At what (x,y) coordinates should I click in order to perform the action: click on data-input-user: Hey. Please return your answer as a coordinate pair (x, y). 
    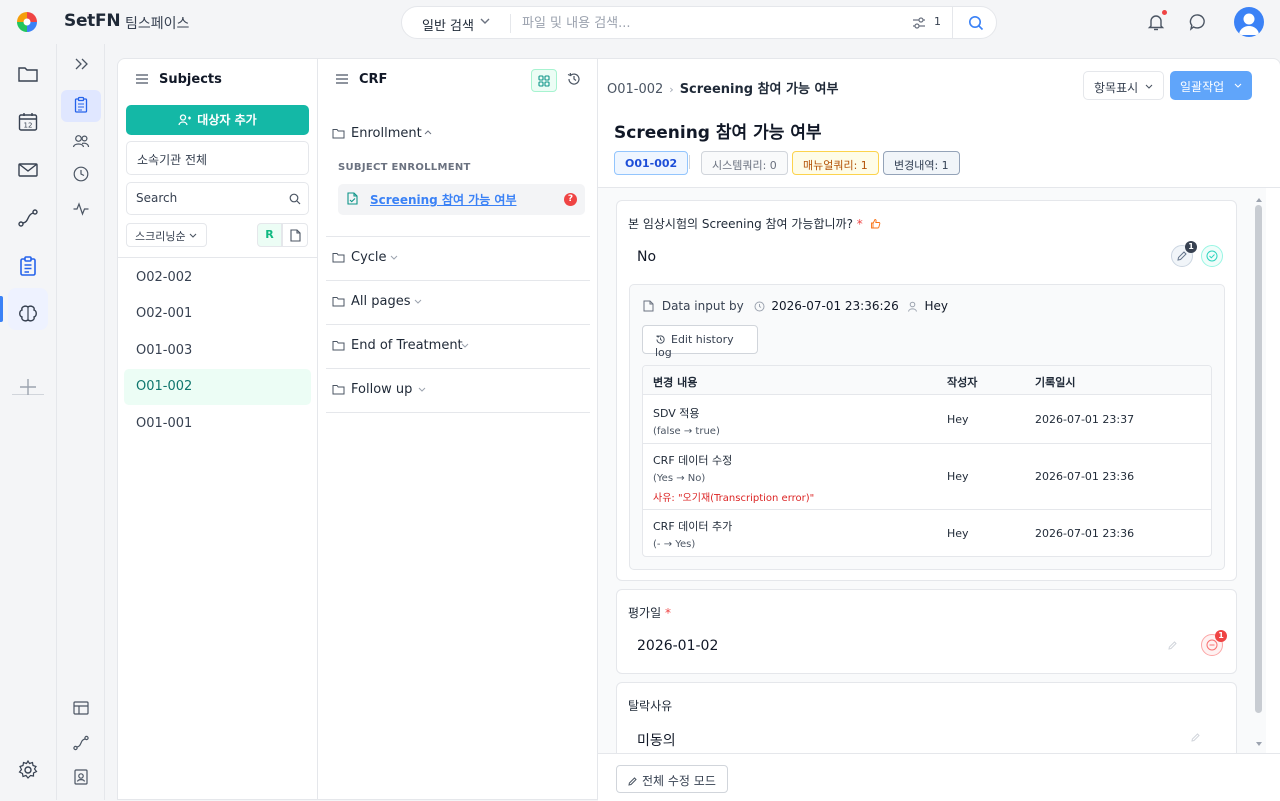
    Looking at the image, I should click on (936, 306).